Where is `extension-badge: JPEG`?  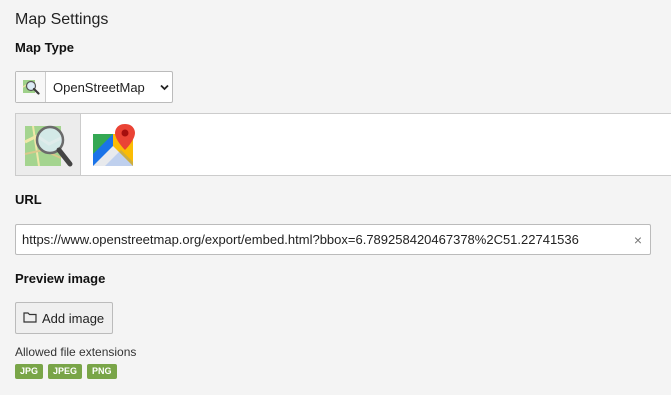 extension-badge: JPEG is located at coordinates (65, 371).